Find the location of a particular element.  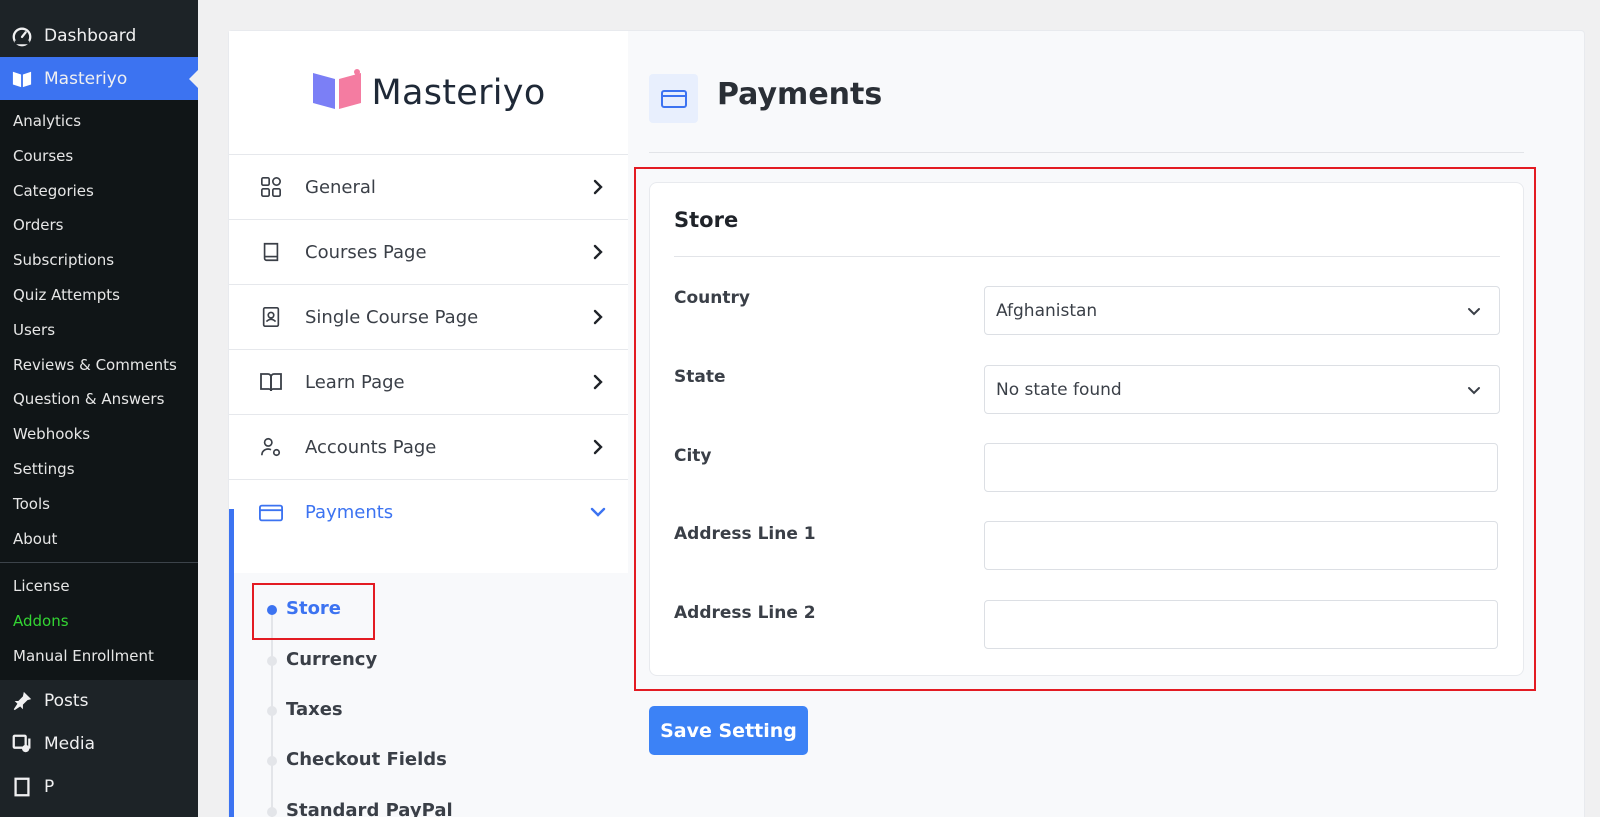

nav-learn-page: Learn Page is located at coordinates (428, 382).